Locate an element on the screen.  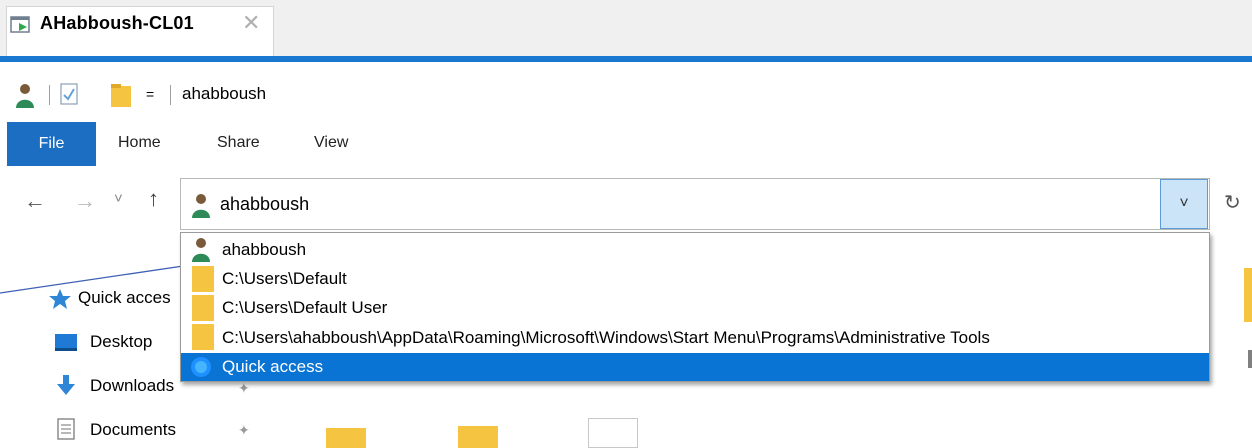
tab-title: AHabboush-CL01 is located at coordinates (117, 23).